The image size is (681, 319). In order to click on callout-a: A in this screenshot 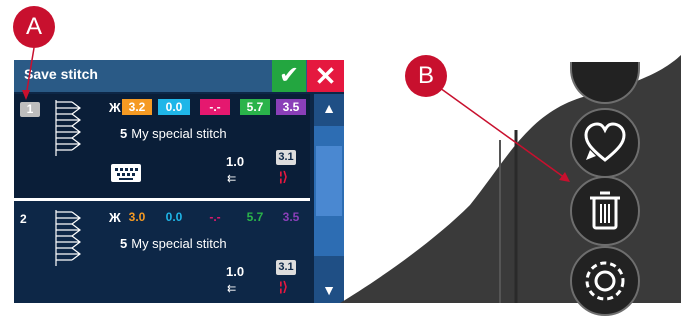, I will do `click(34, 27)`.